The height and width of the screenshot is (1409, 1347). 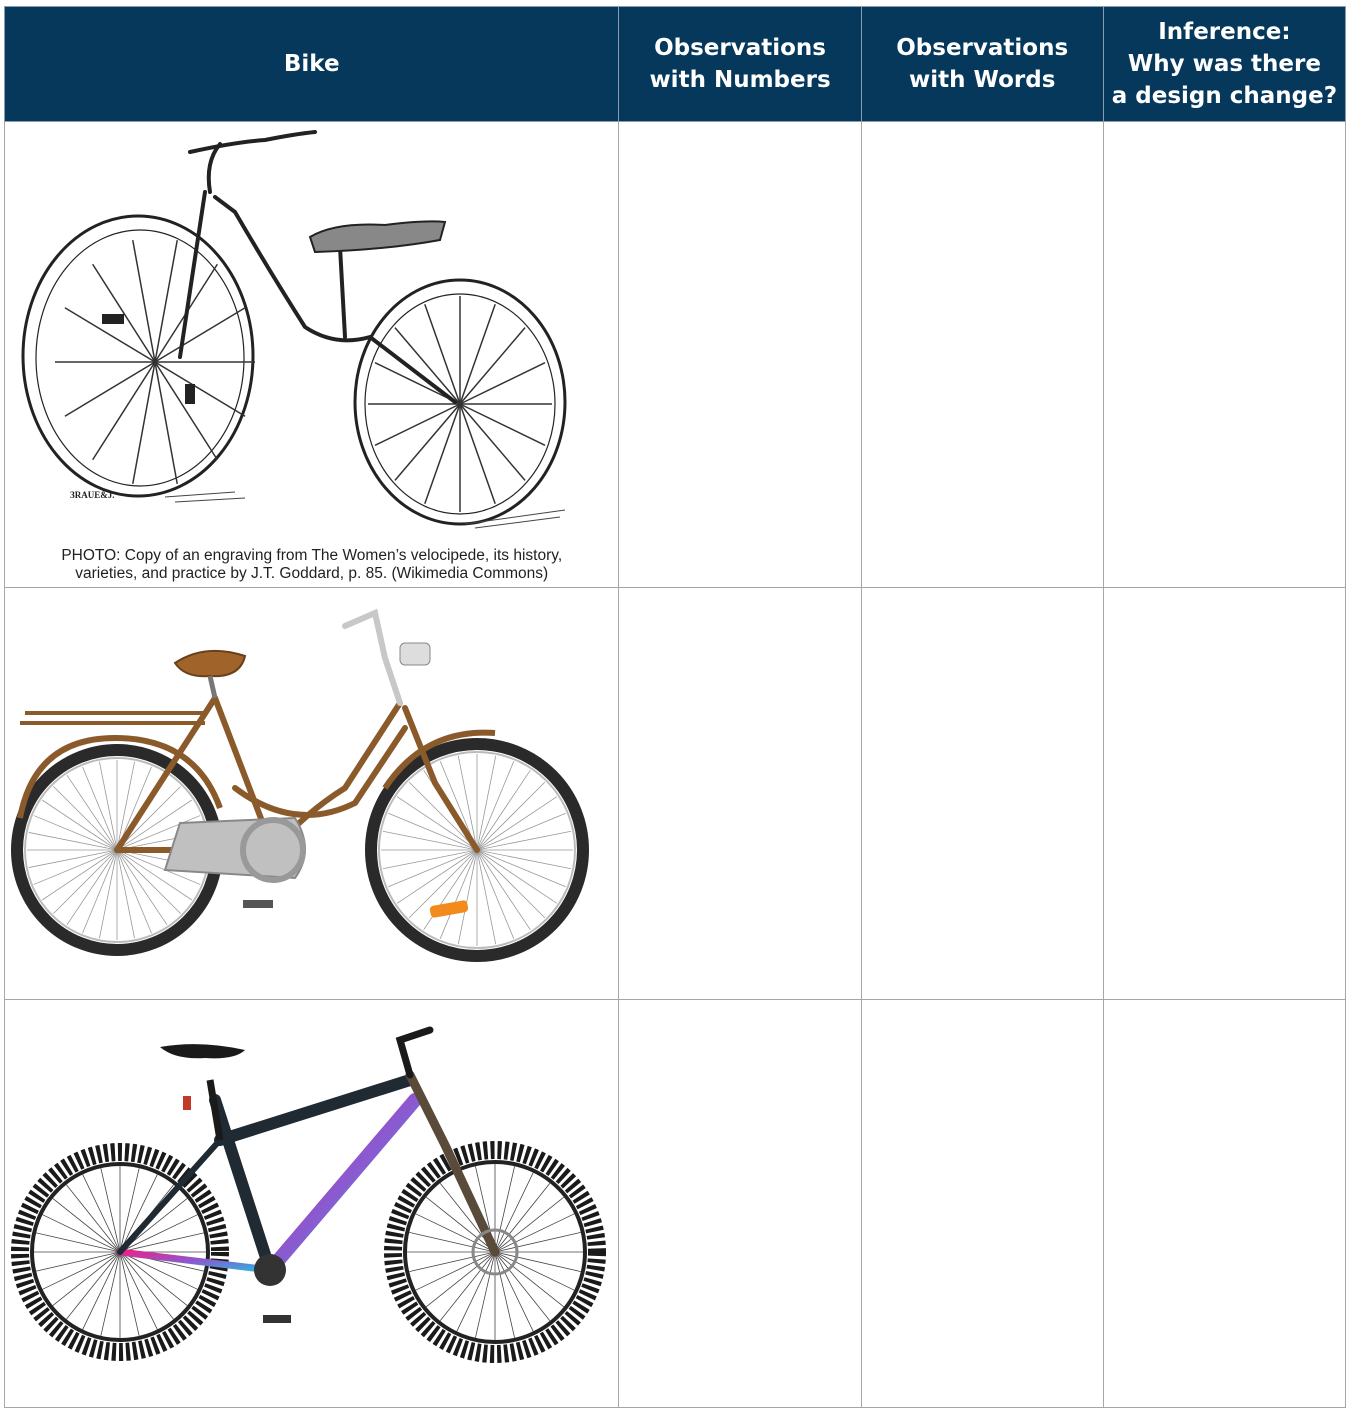 I want to click on header-line: a design change?, so click(x=1224, y=96).